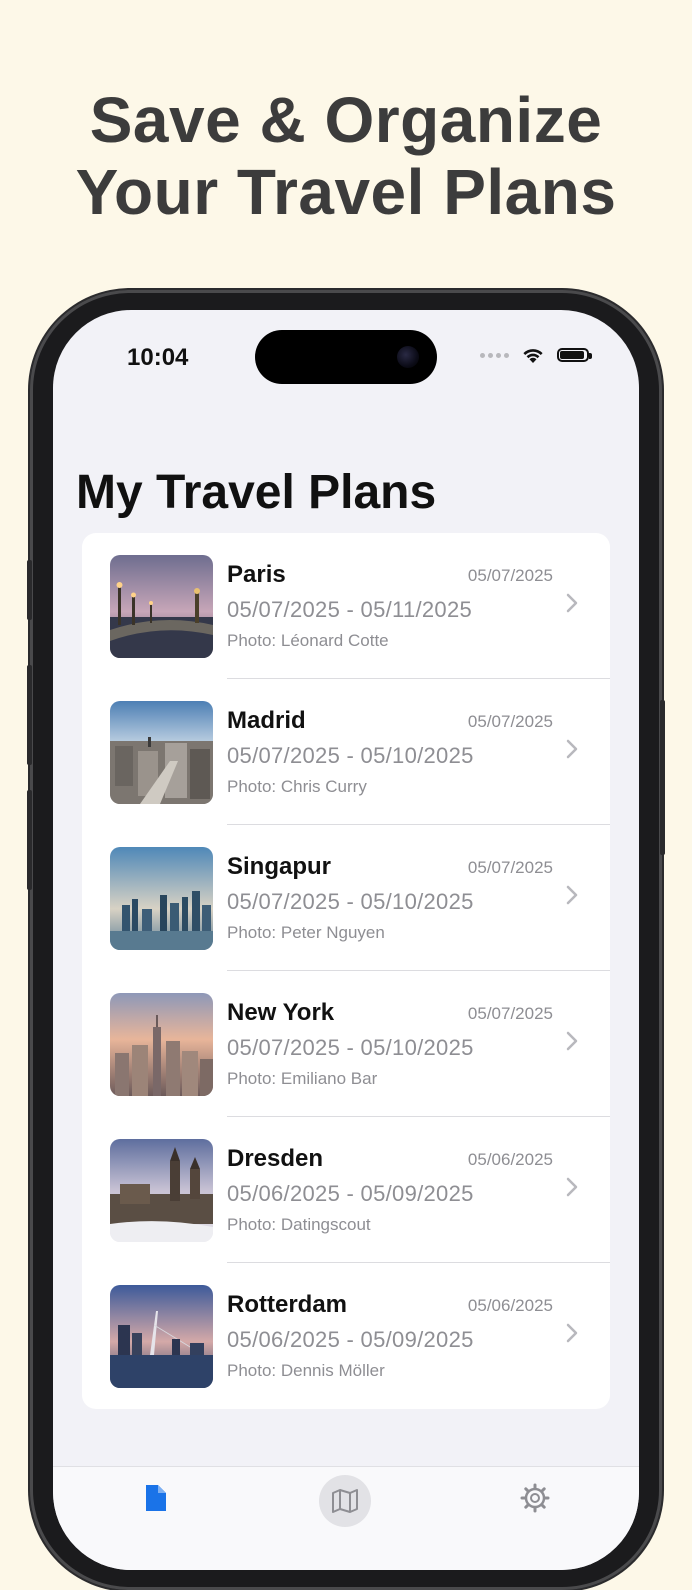 This screenshot has width=692, height=1590. I want to click on promo-headline: Save & Organize Your Travel Plans, so click(346, 156).